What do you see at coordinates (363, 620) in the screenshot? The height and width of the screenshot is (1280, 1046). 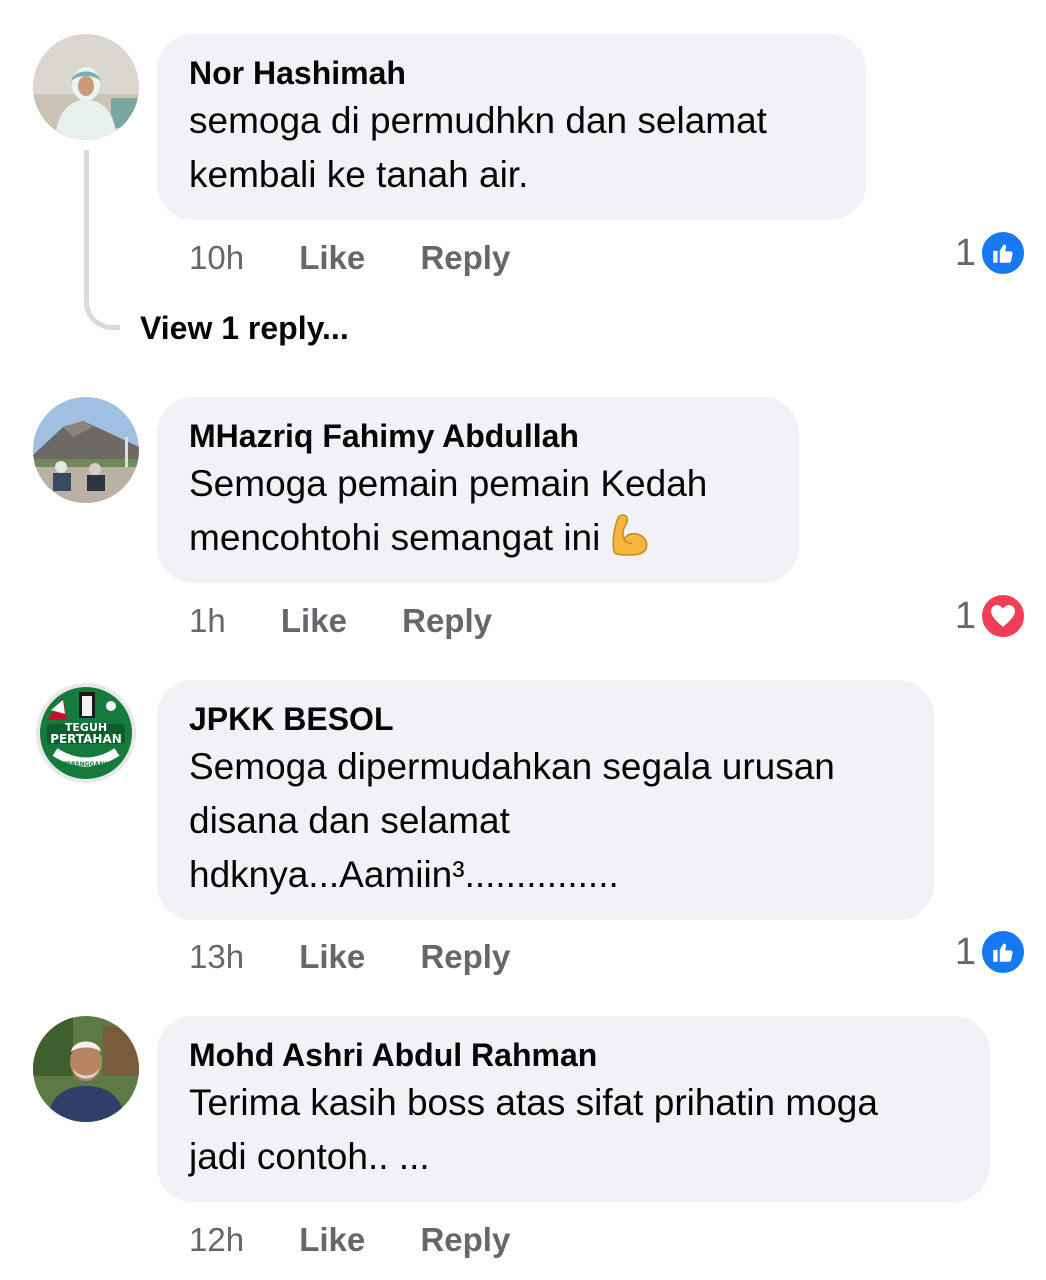 I see `comment-actions: 1h Like Reply` at bounding box center [363, 620].